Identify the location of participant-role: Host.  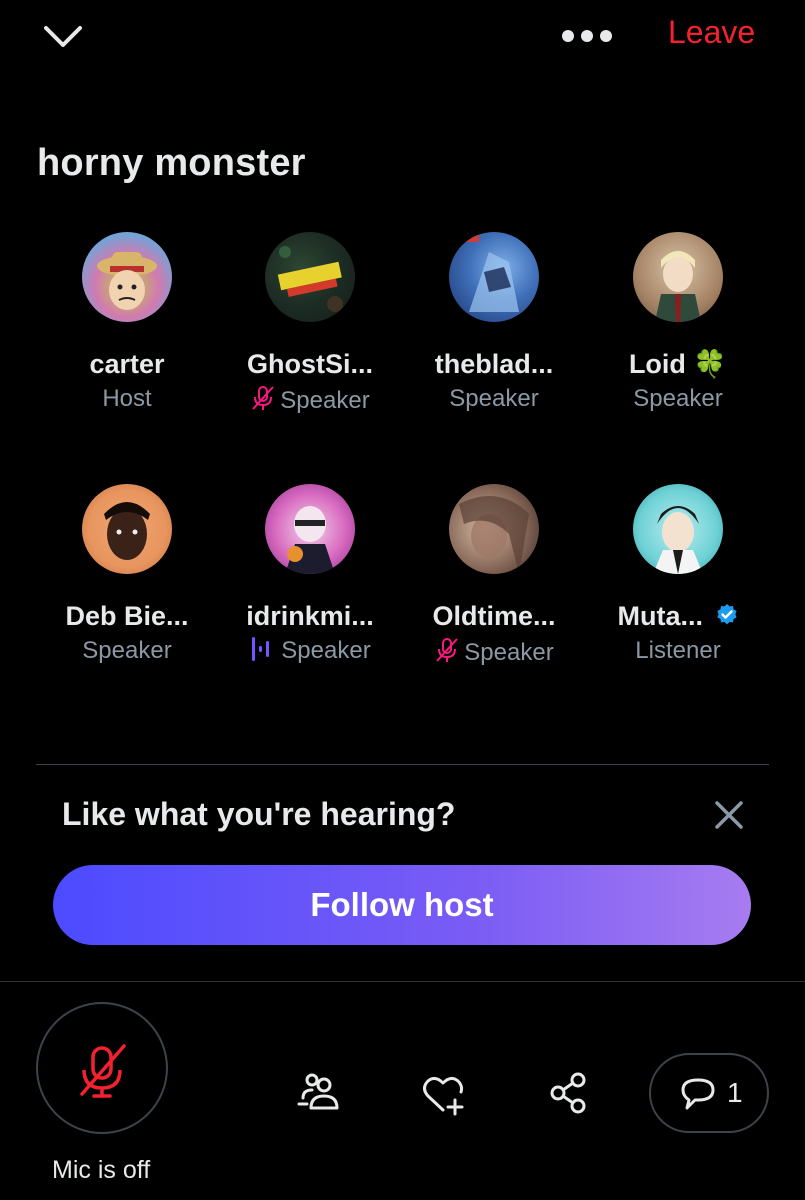
(127, 398).